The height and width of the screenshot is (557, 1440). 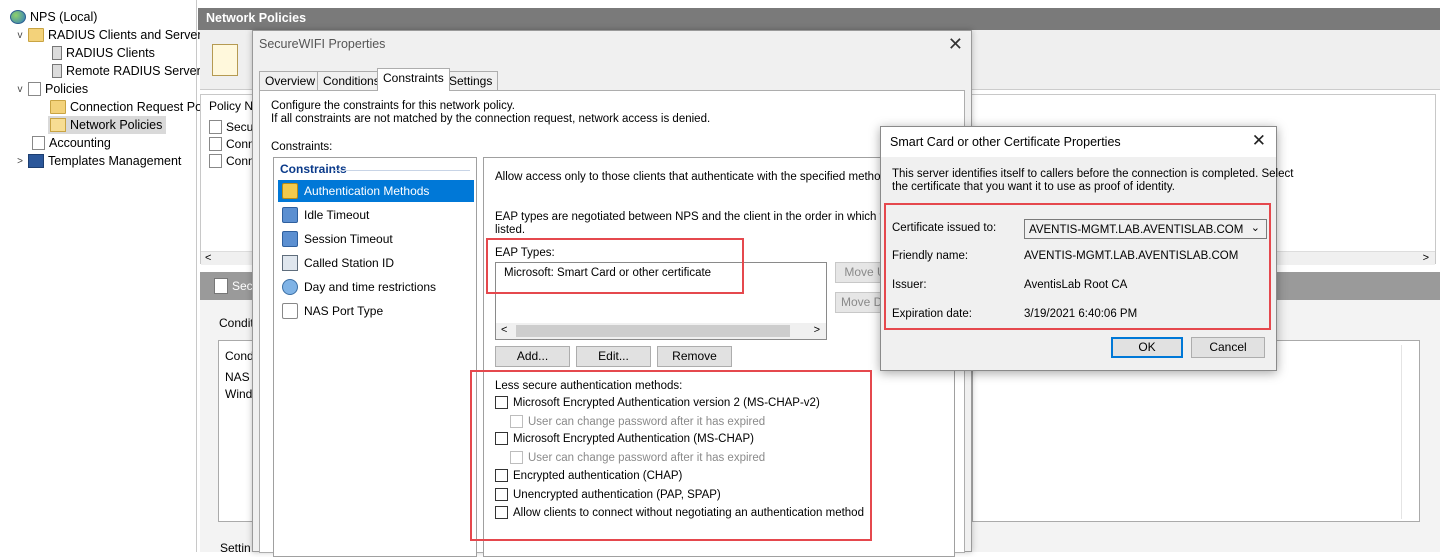 What do you see at coordinates (235, 548) in the screenshot?
I see `settings-label: Settin` at bounding box center [235, 548].